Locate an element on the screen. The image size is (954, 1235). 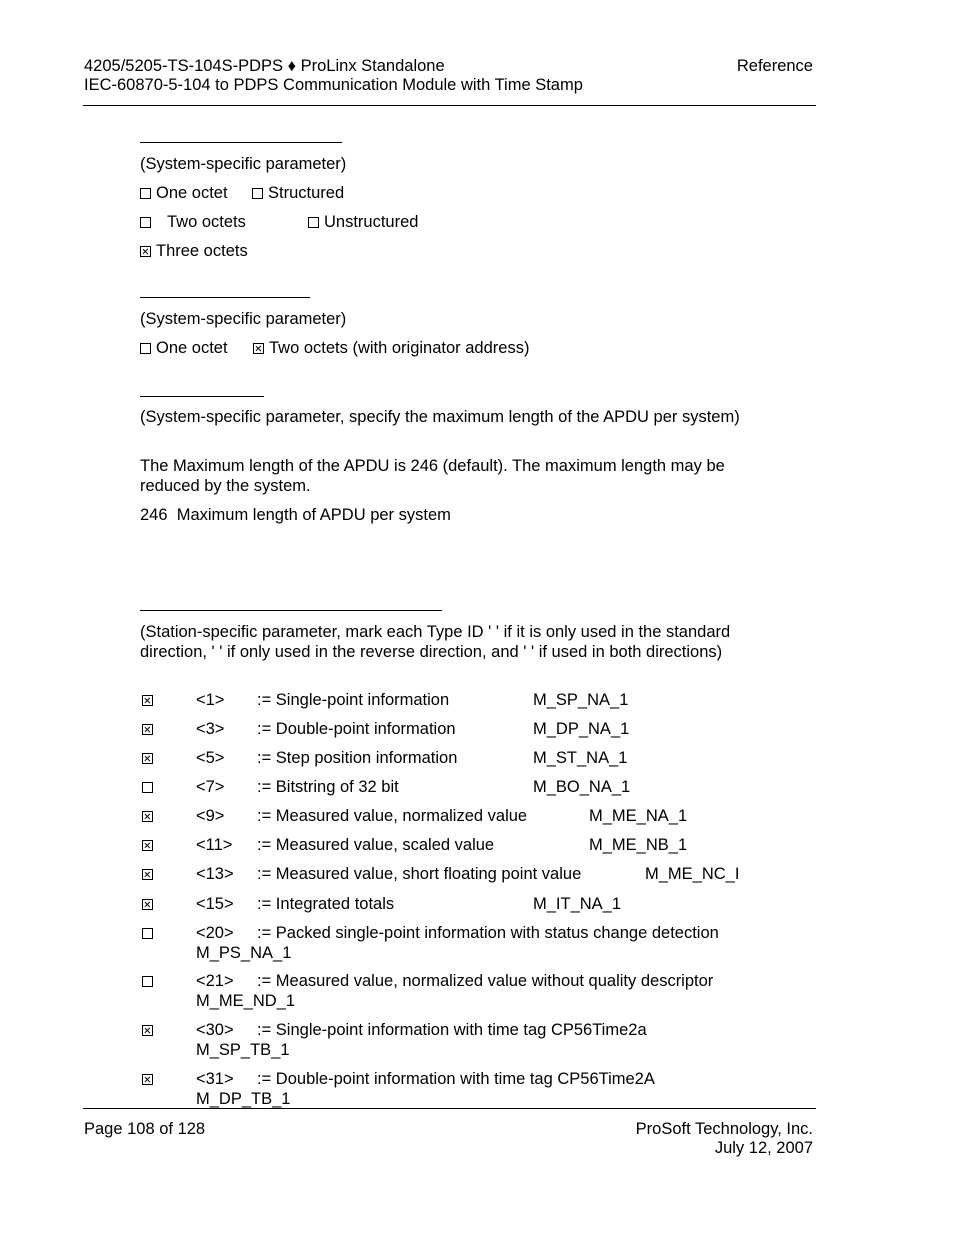
type-code: M_DP_TB_1 is located at coordinates (243, 1099).